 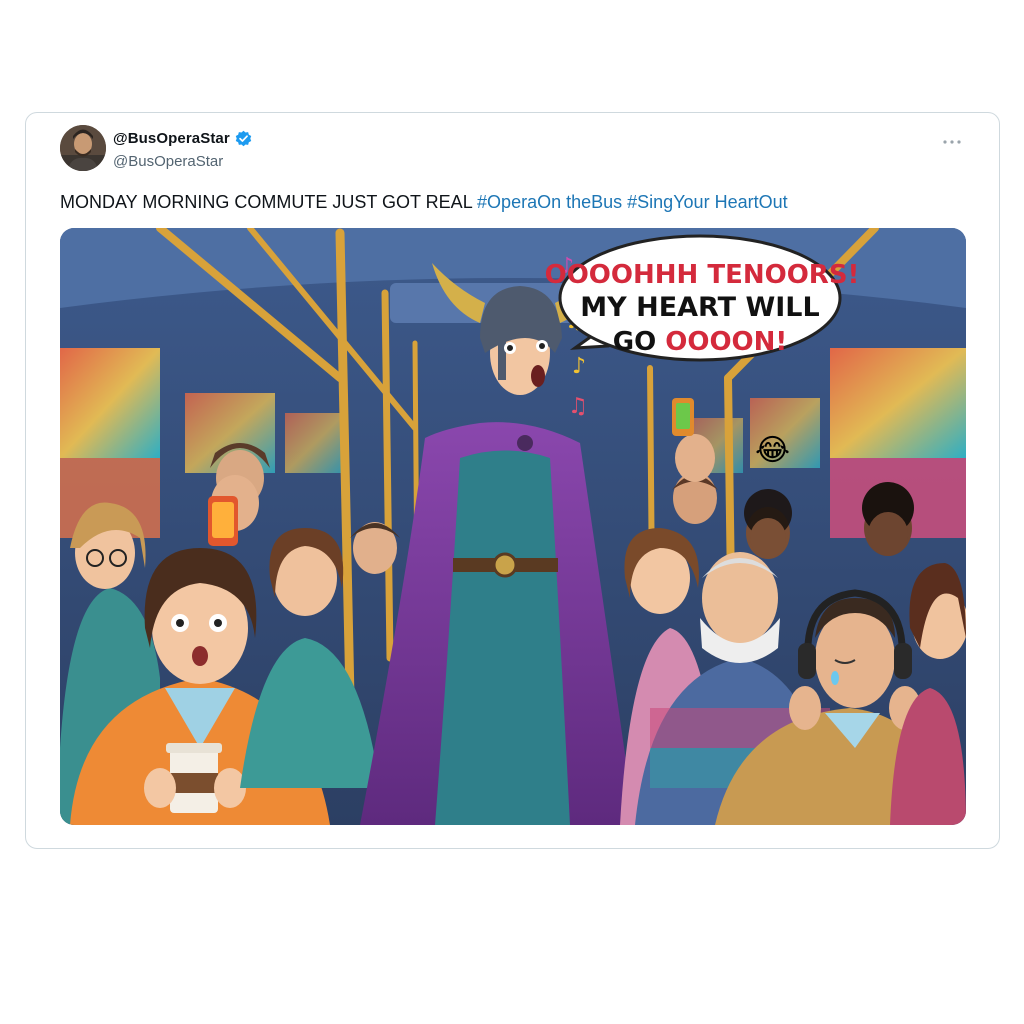 What do you see at coordinates (702, 275) in the screenshot?
I see `speech-line-1: OOOOHHH TENOORS!` at bounding box center [702, 275].